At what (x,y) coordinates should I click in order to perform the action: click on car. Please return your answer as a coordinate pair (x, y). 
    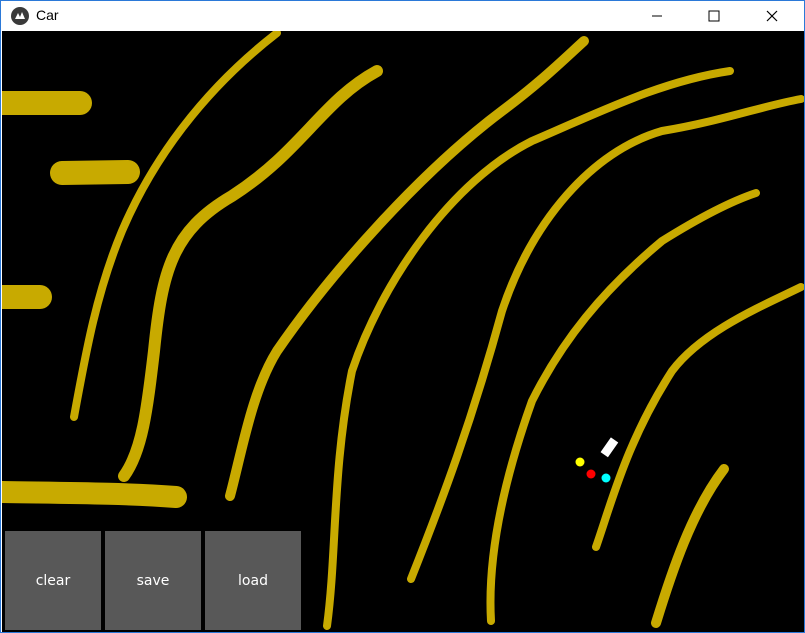
    Looking at the image, I should click on (609, 447).